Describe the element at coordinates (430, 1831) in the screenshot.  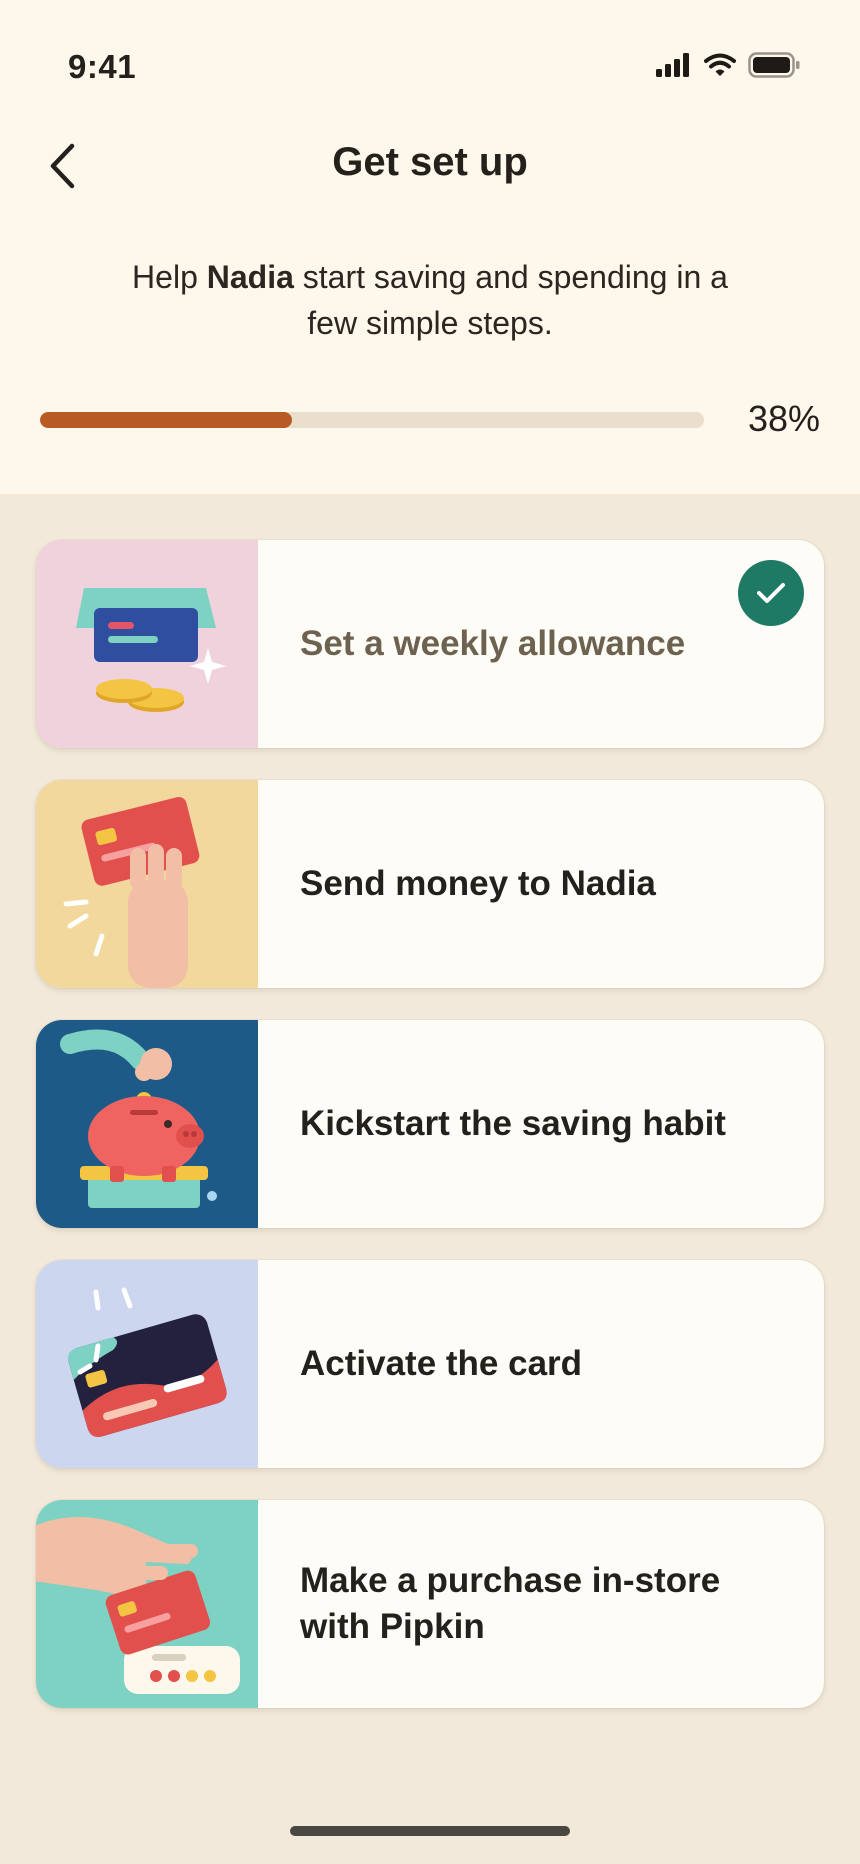
I see `home-indicator` at that location.